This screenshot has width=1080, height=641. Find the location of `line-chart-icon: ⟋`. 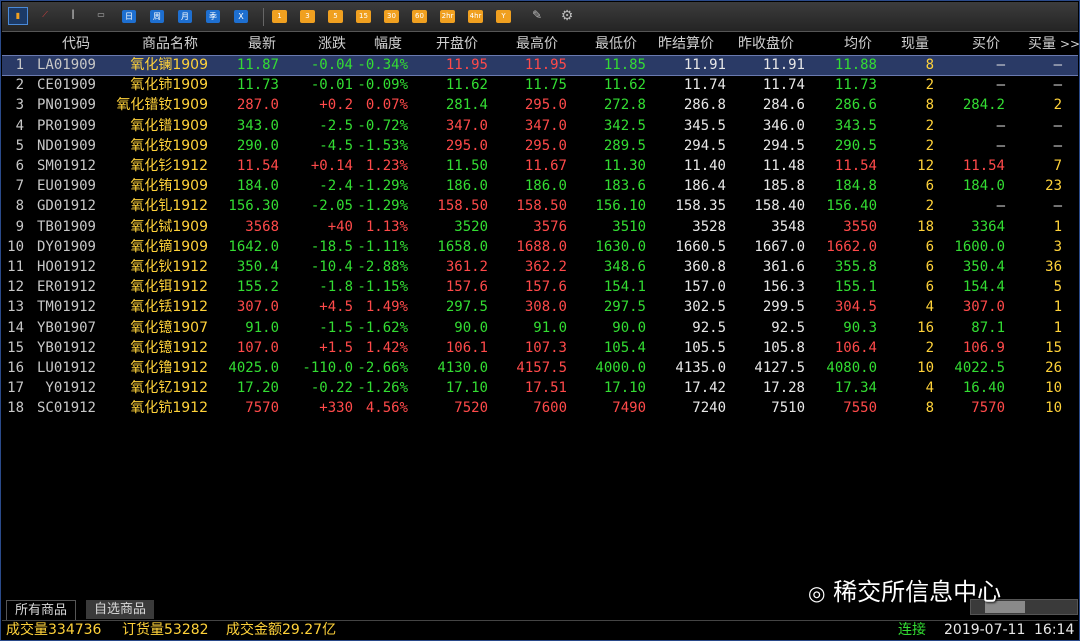

line-chart-icon: ⟋ is located at coordinates (45, 16).